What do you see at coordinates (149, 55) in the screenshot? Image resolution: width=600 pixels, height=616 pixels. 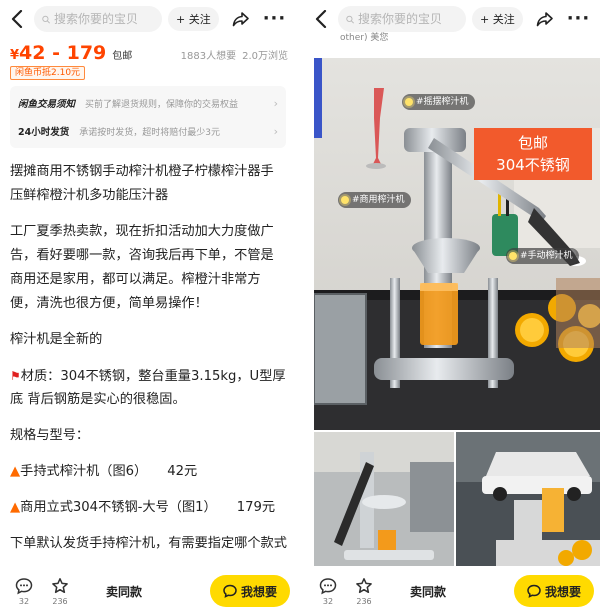 I see `price-row: ¥42 - 179 包邮 1883人想要 2.0万浏览` at bounding box center [149, 55].